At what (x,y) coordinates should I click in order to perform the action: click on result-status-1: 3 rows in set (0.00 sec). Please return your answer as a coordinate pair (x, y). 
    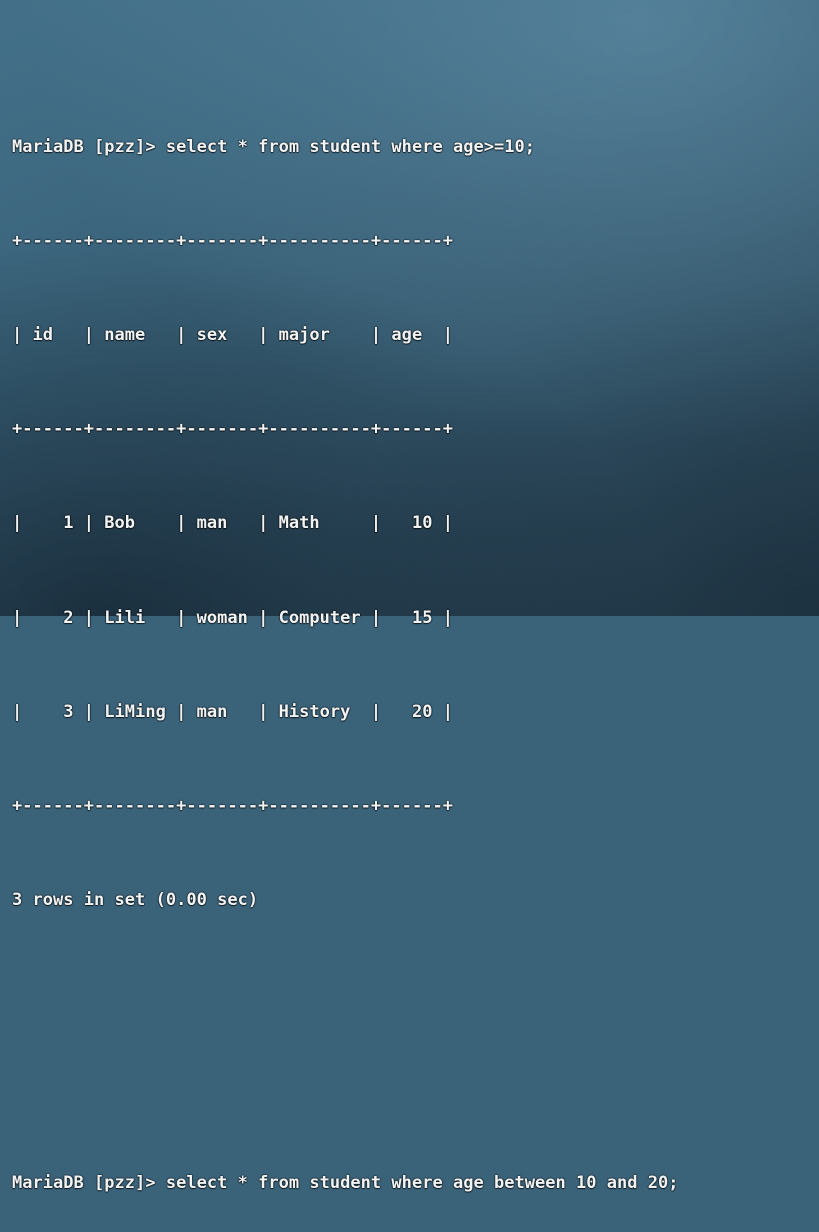
    Looking at the image, I should click on (135, 900).